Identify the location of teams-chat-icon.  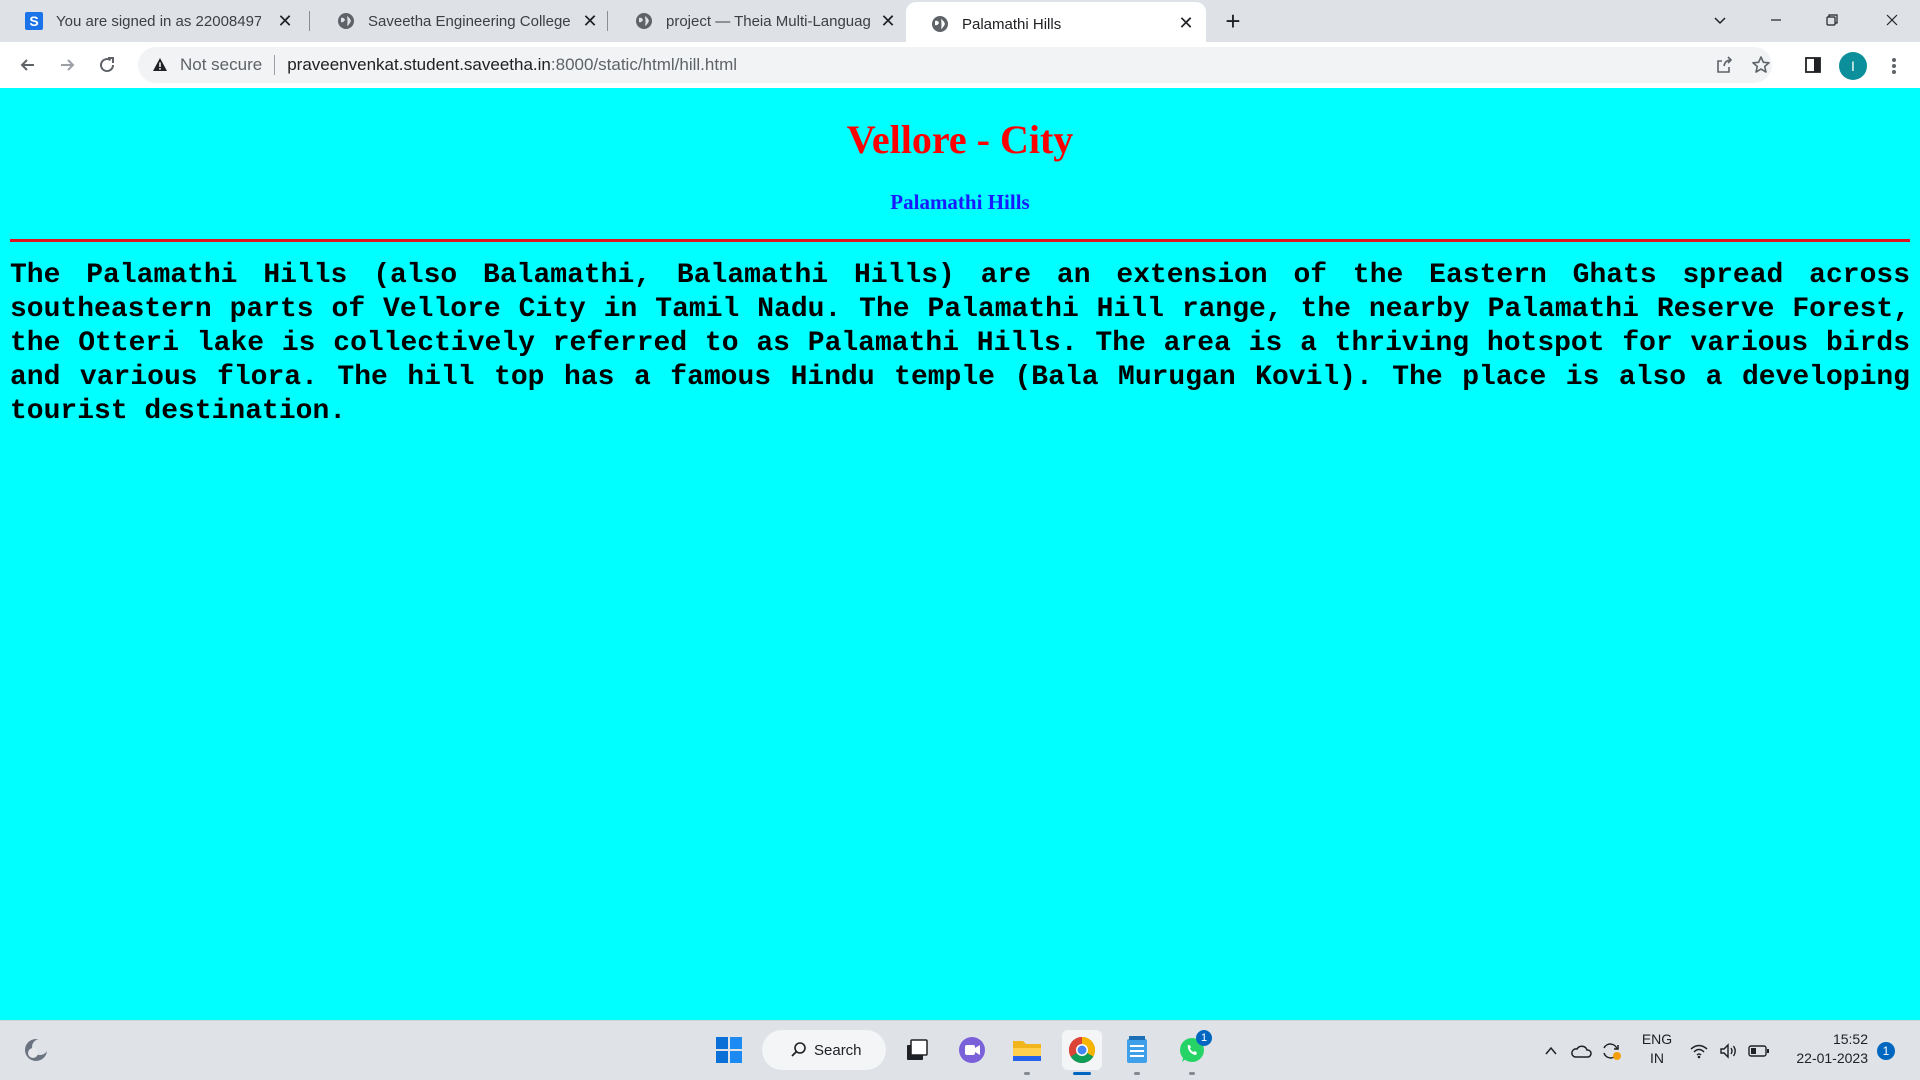
(972, 1050).